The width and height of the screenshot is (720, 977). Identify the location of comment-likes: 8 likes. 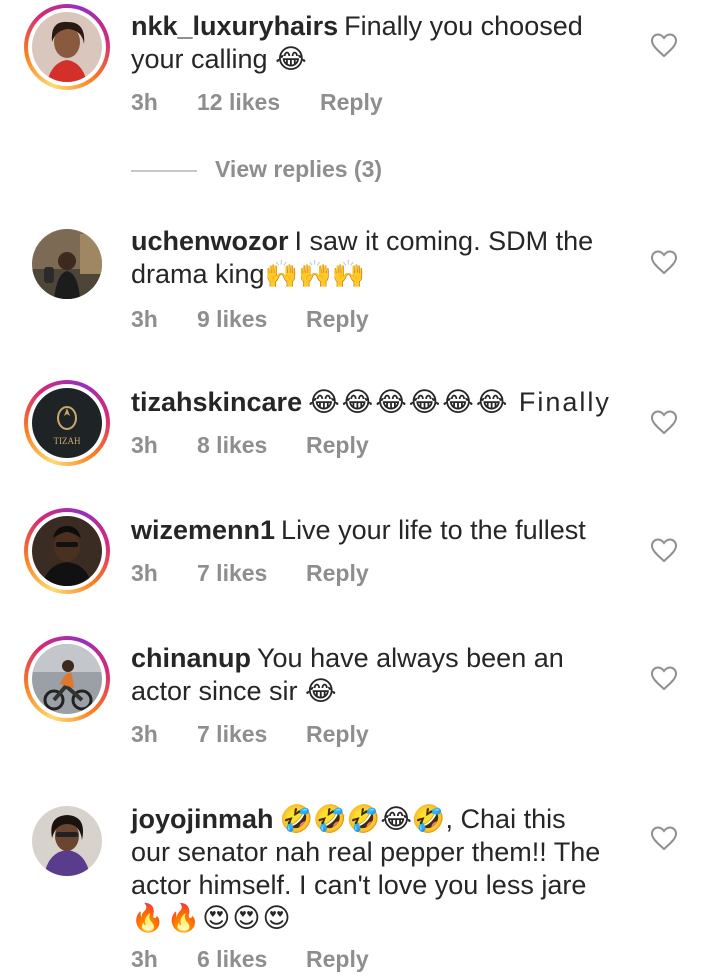
(232, 445).